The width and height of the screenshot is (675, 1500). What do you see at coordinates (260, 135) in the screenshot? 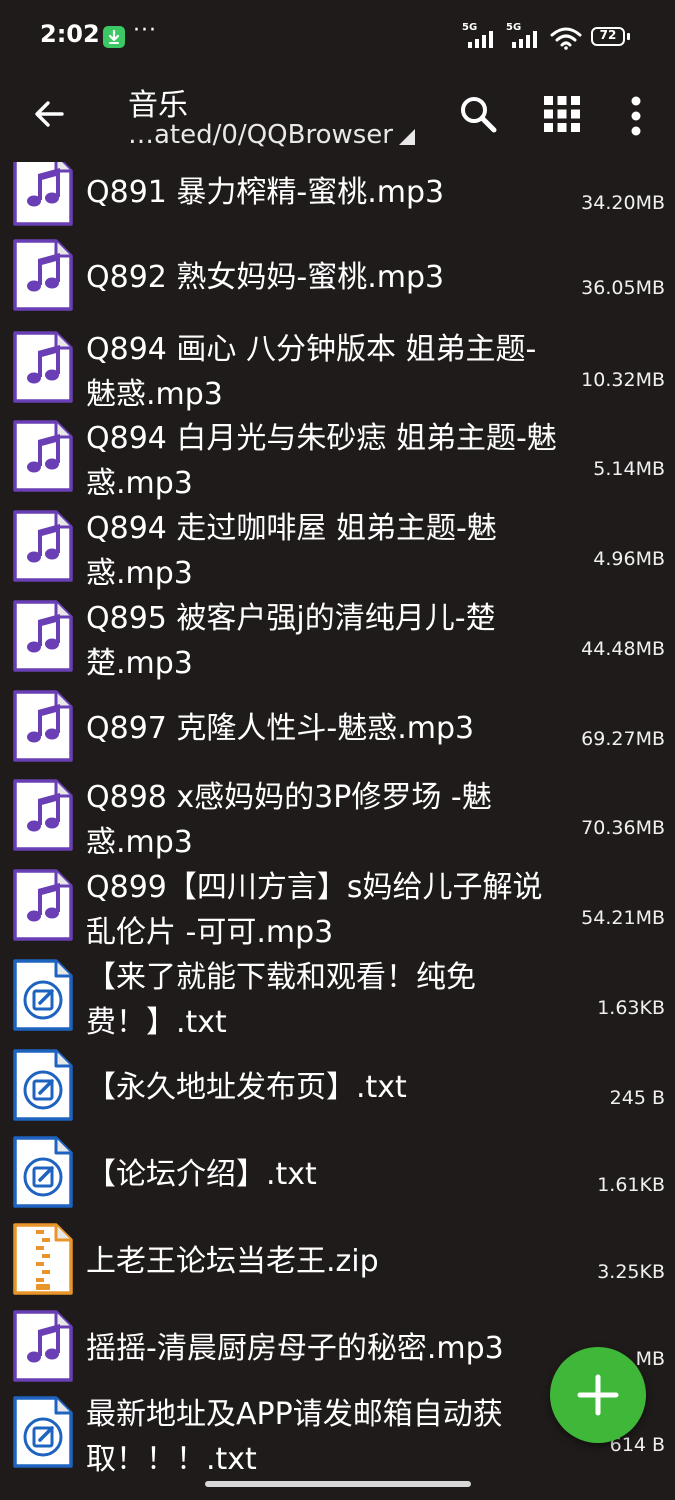
I see `current-path: …ated/0/QQBrowser` at bounding box center [260, 135].